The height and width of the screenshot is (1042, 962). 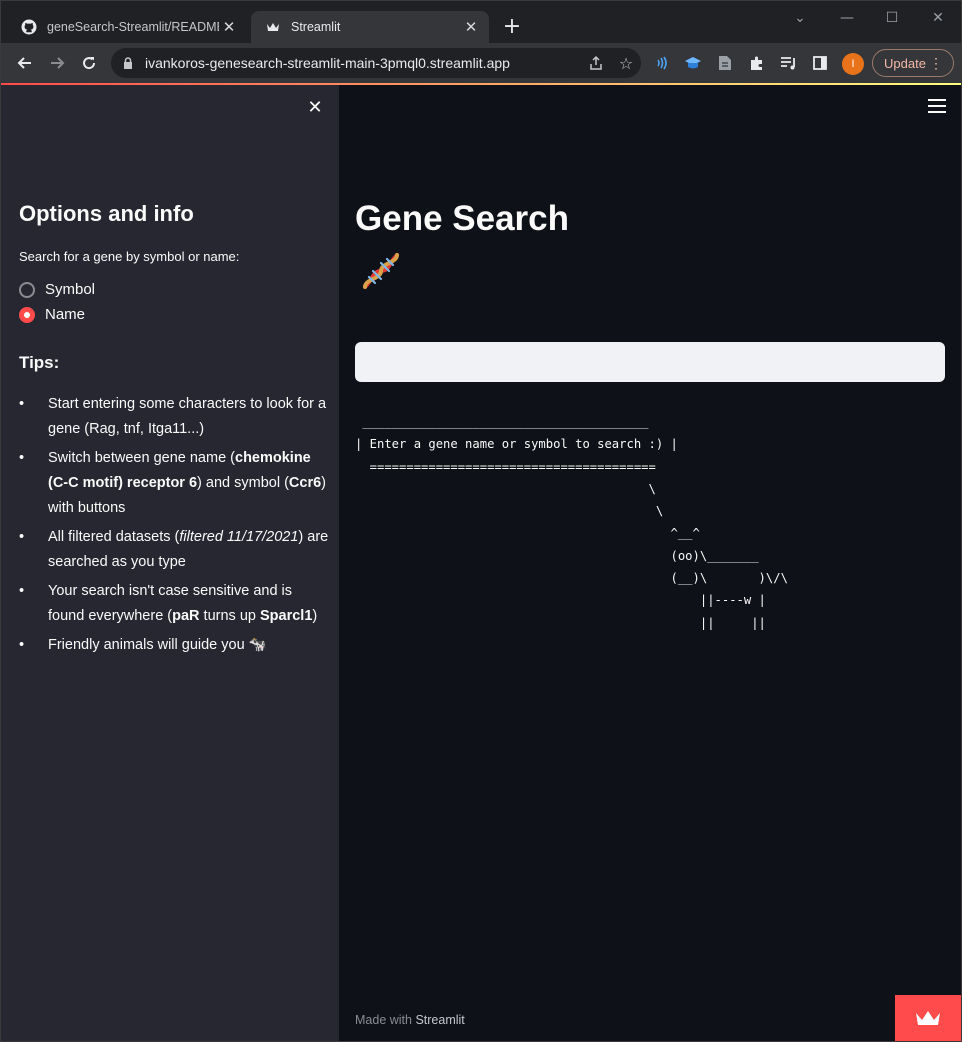 I want to click on media-queue-icon, so click(x=789, y=63).